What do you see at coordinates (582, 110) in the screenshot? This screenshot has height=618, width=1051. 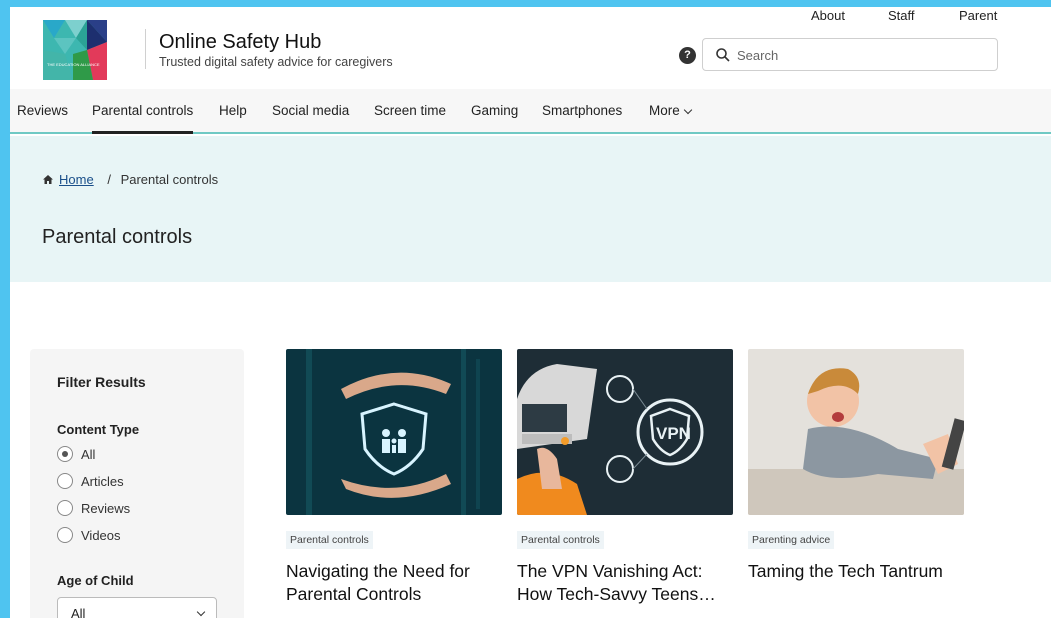 I see `nav-smartphones: Smartphones` at bounding box center [582, 110].